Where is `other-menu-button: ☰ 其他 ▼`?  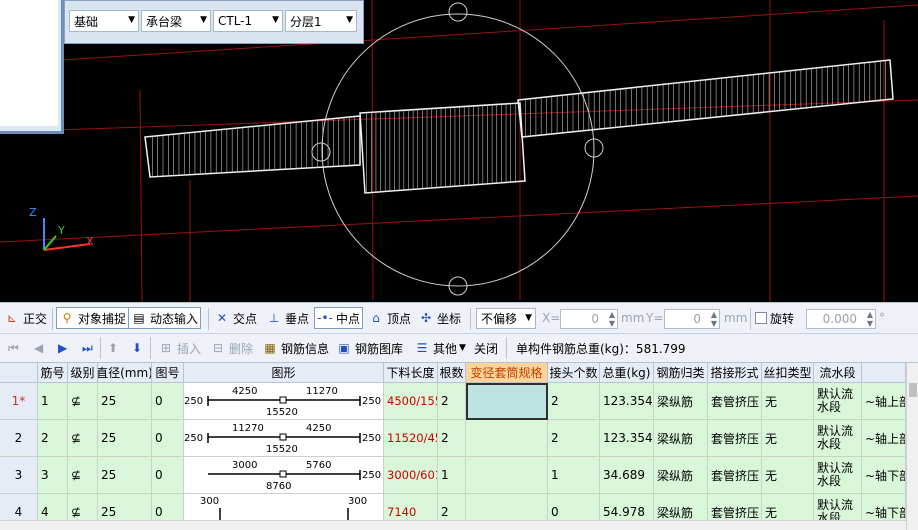 other-menu-button: ☰ 其他 ▼ is located at coordinates (440, 348).